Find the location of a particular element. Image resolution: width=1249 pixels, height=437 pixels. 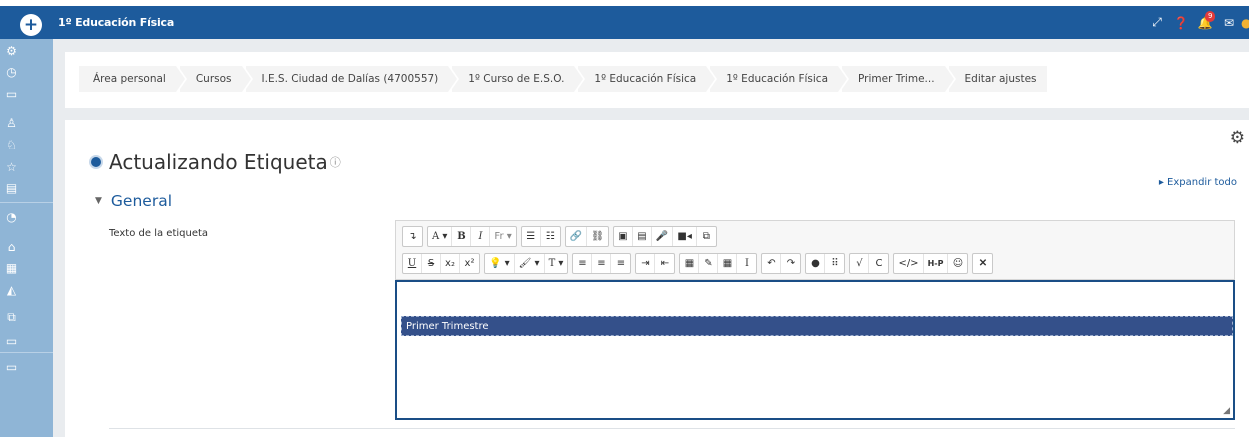

toolbar-group: U S x₂ x² is located at coordinates (441, 263).